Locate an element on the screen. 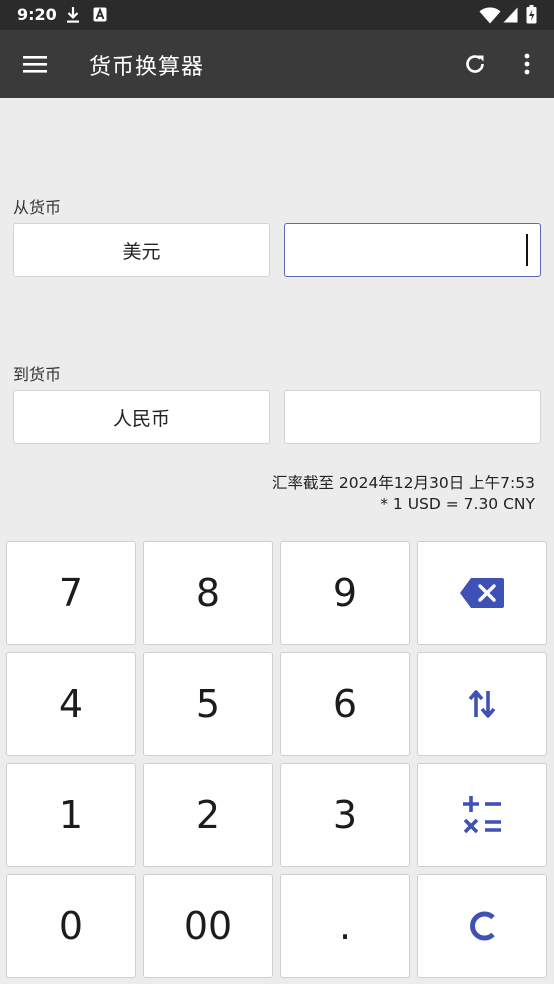 This screenshot has width=554, height=984. swap-currencies-button is located at coordinates (482, 704).